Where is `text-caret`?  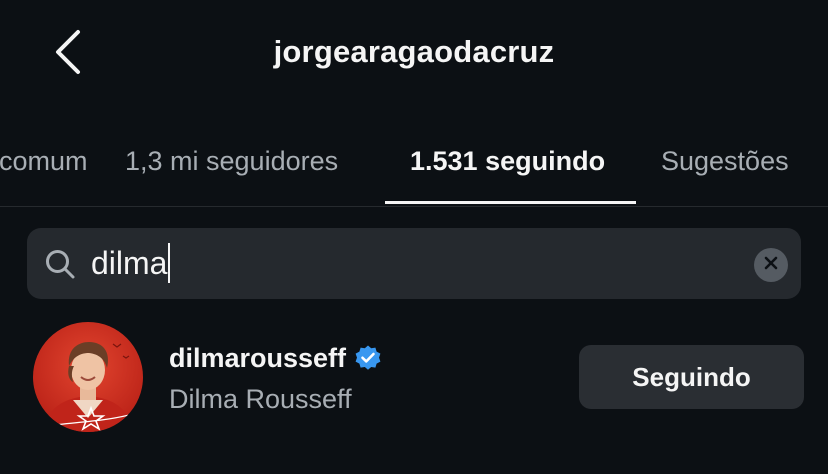
text-caret is located at coordinates (169, 263).